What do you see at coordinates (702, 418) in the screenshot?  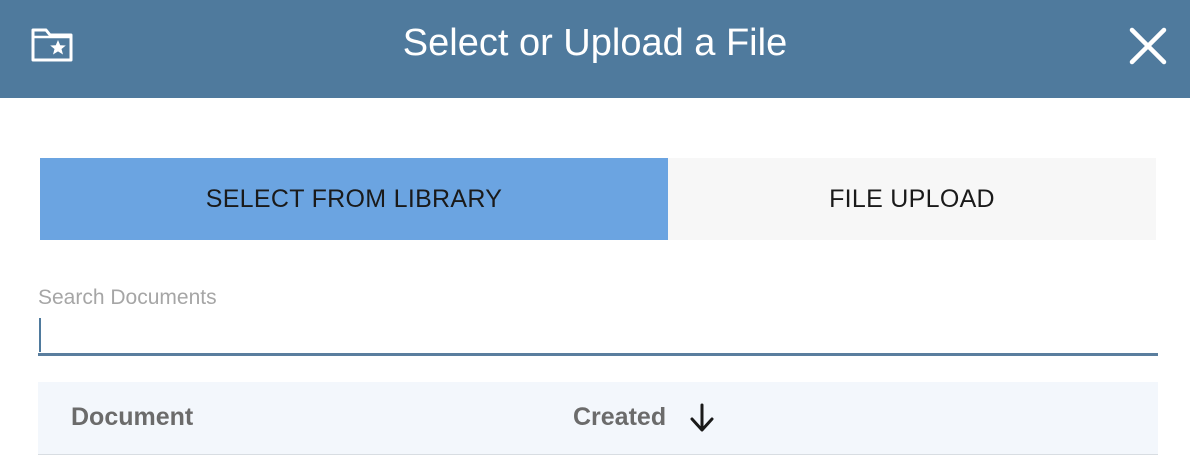 I see `arrow-down-icon` at bounding box center [702, 418].